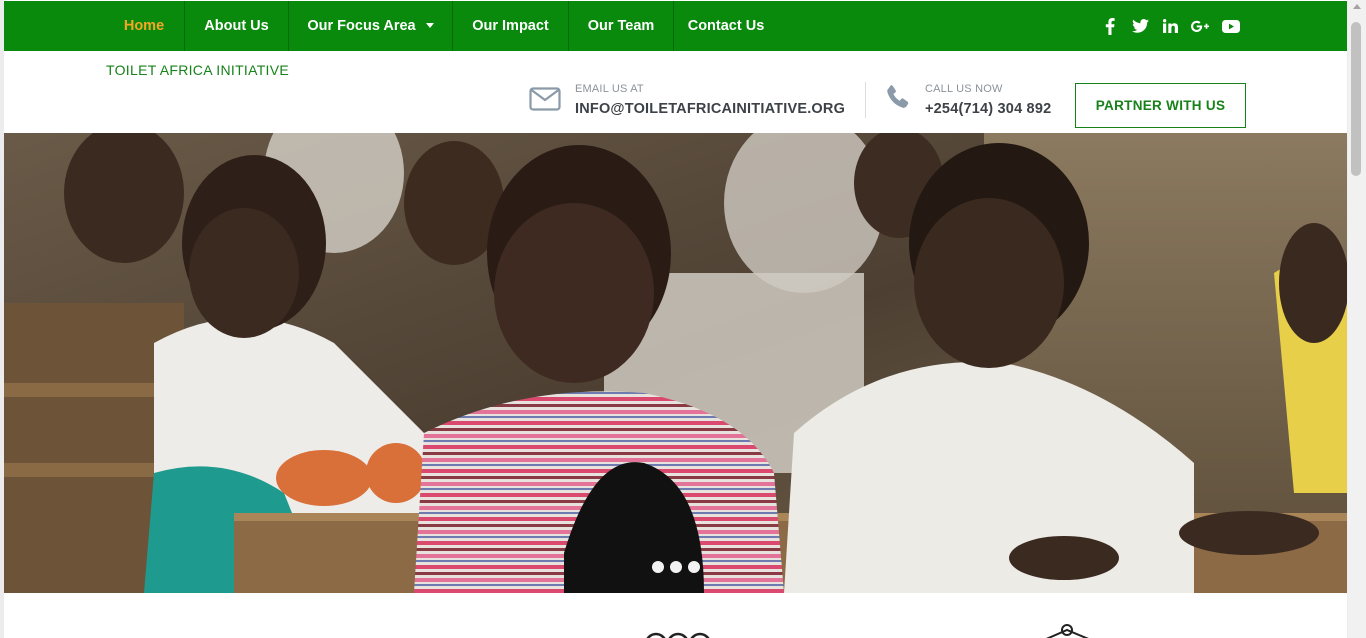 This screenshot has height=638, width=1366. I want to click on carousel-pagination, so click(676, 567).